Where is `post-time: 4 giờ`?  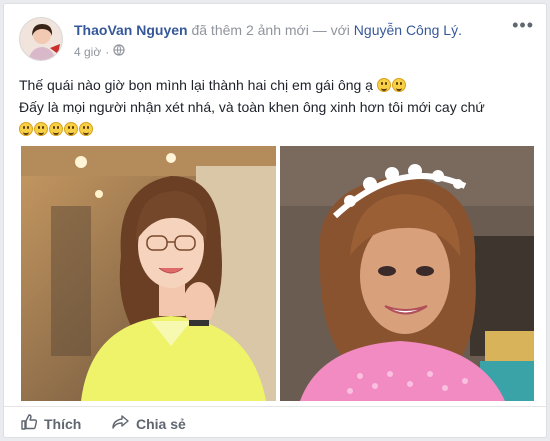 post-time: 4 giờ is located at coordinates (87, 52).